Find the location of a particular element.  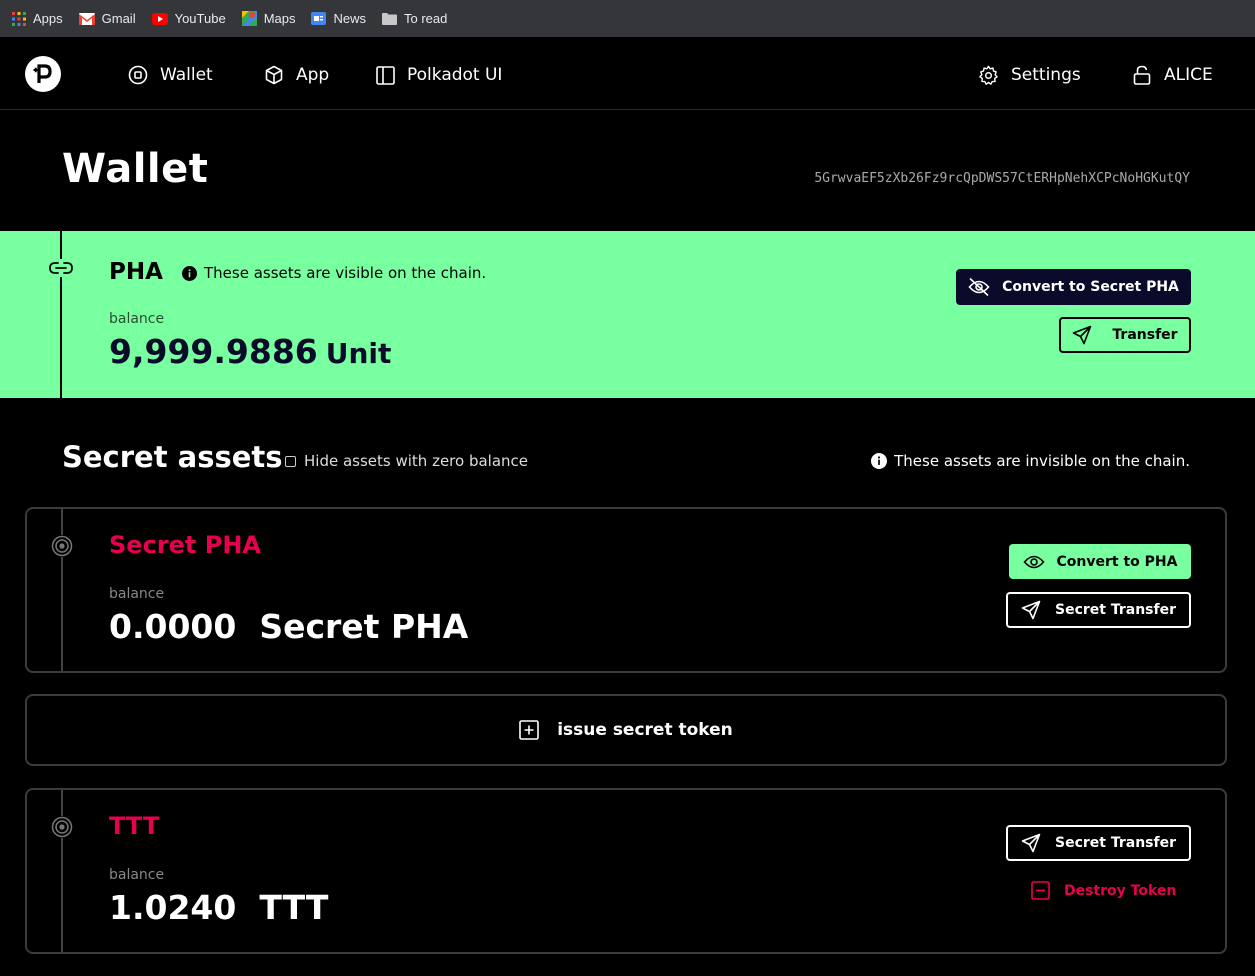

minus-square-icon is located at coordinates (1040, 890).